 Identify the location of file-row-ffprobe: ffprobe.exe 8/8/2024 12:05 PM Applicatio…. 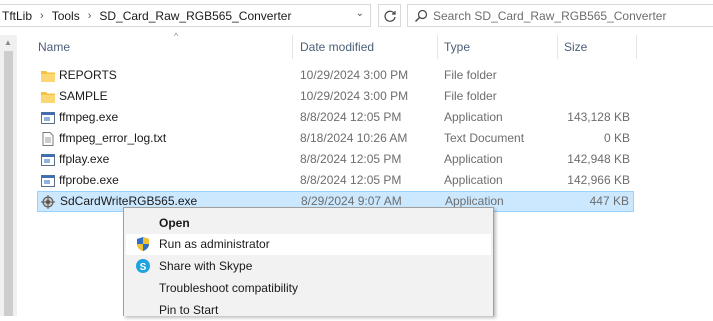
(335, 180).